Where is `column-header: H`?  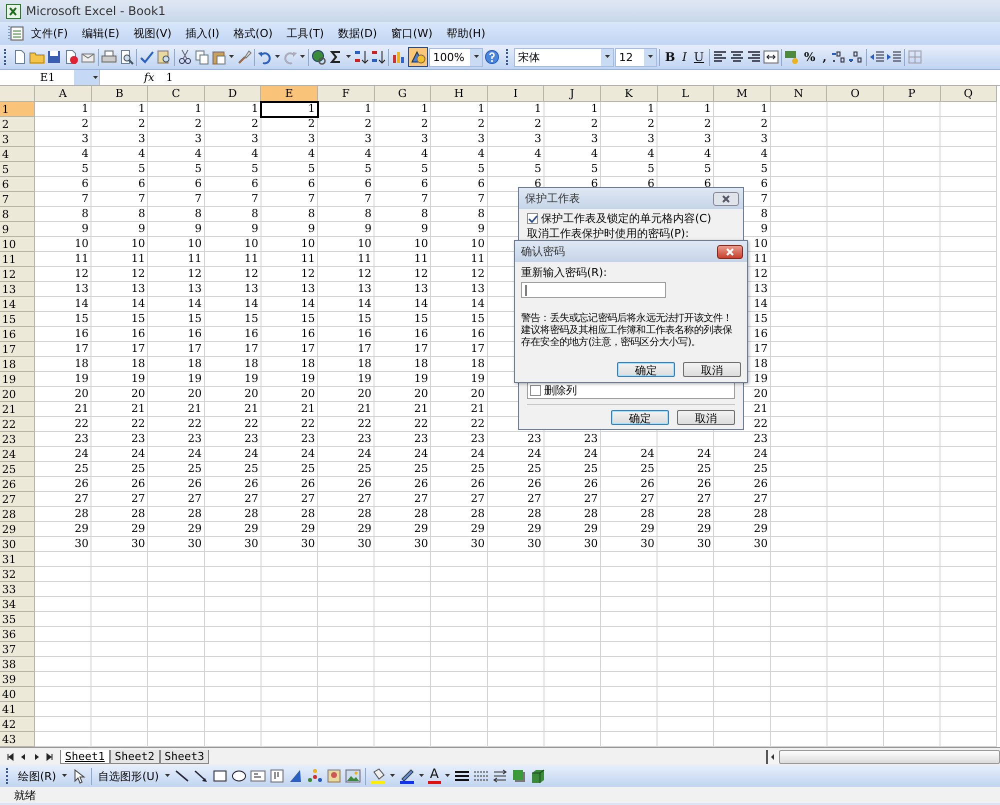 column-header: H is located at coordinates (459, 94).